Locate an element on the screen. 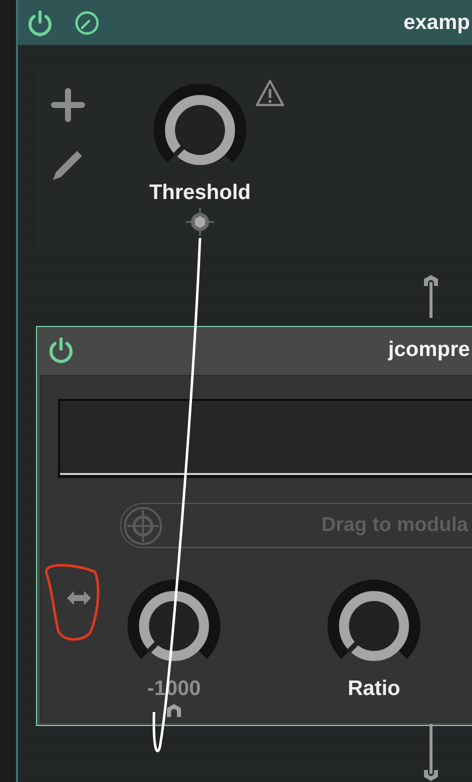 The width and height of the screenshot is (472, 782). gauge-icon is located at coordinates (87, 23).